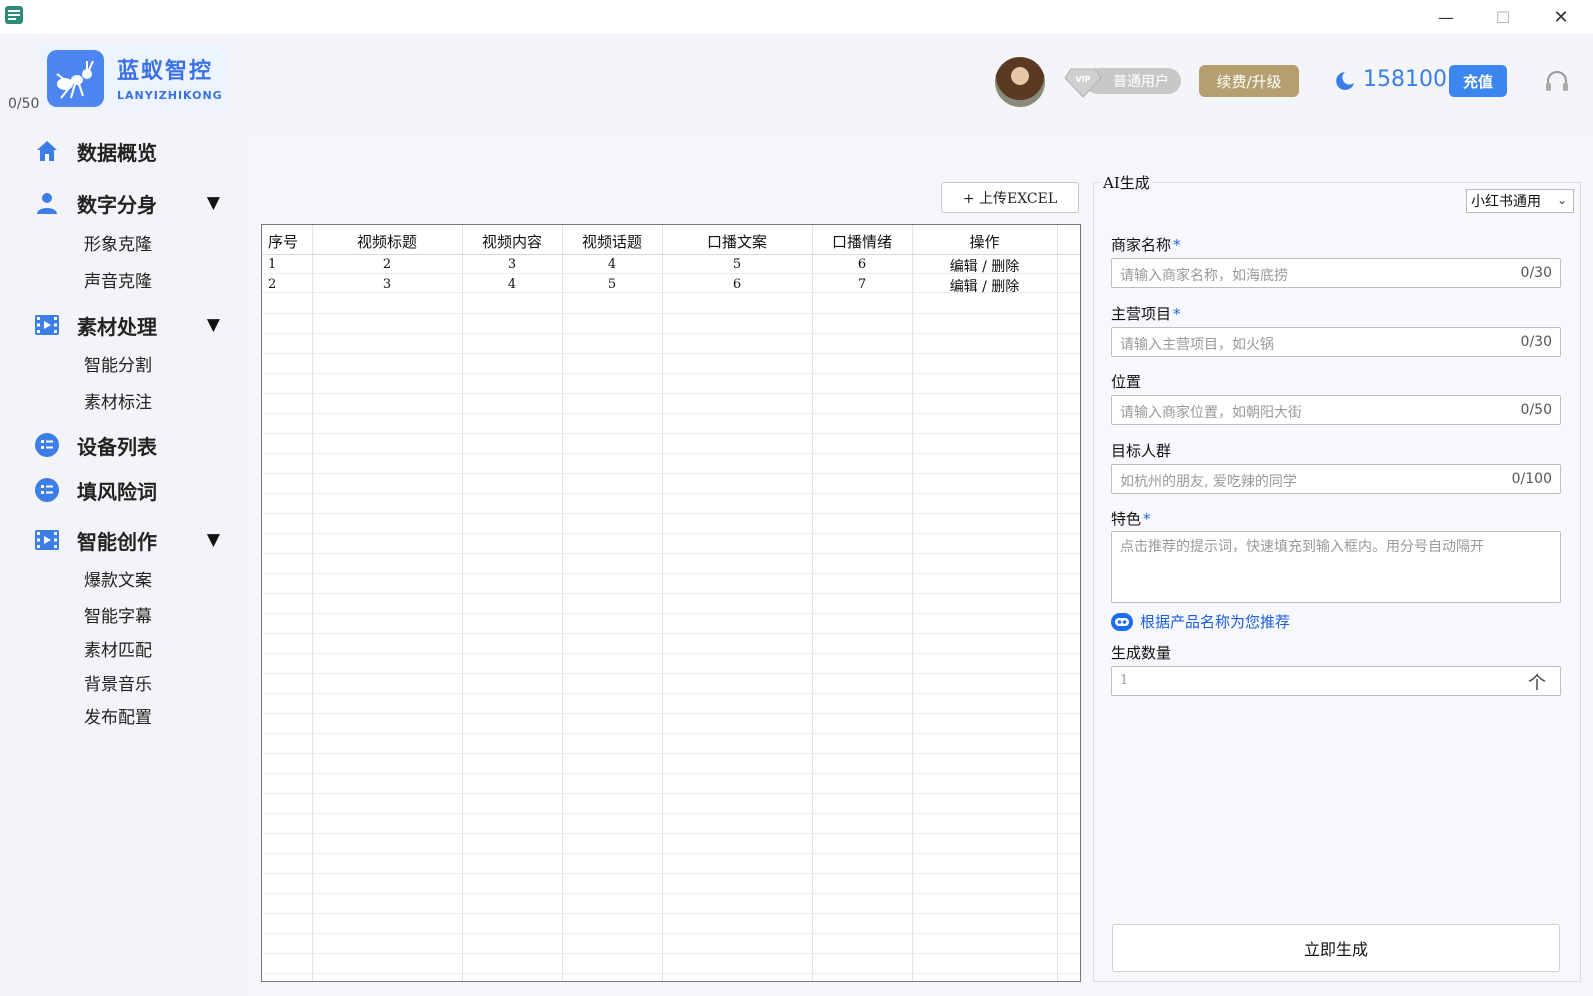 The image size is (1593, 996). Describe the element at coordinates (1345, 81) in the screenshot. I see `coin-icon` at that location.